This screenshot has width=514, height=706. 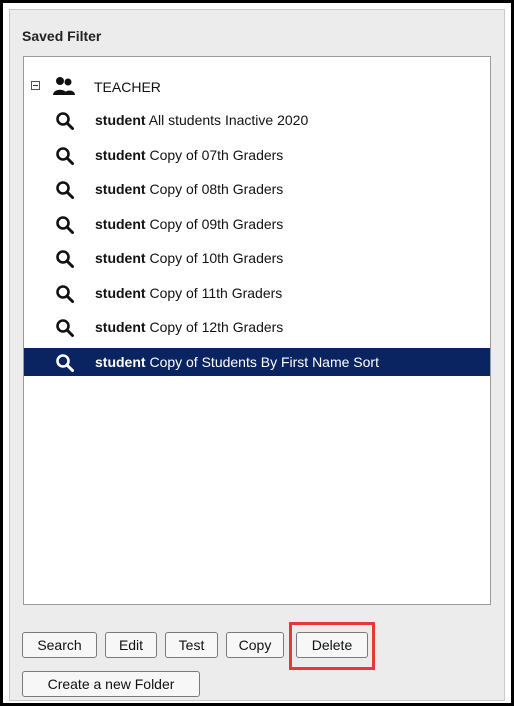 I want to click on filter-item-text: student All students Inactive 2020, so click(x=201, y=120).